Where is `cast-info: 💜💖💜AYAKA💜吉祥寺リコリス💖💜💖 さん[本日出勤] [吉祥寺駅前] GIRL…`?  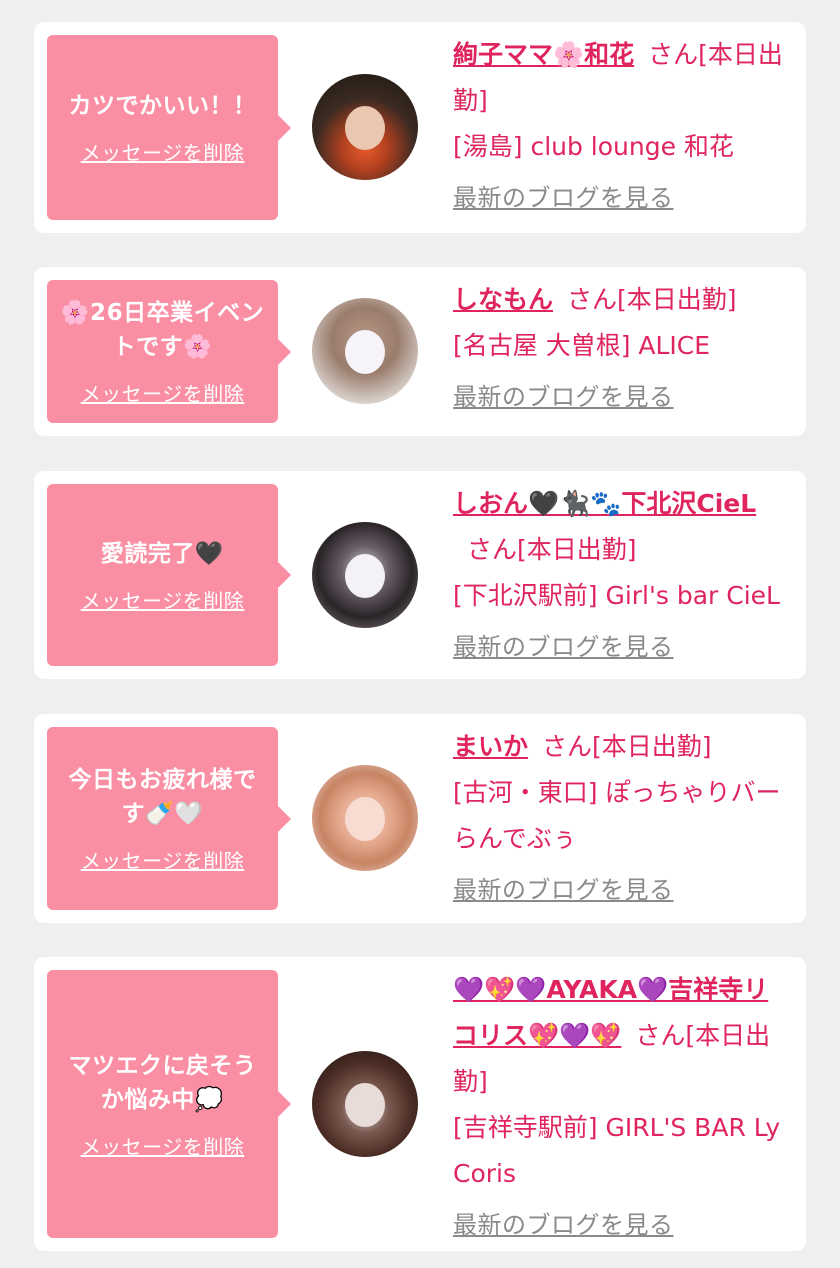 cast-info: 💜💖💜AYAKA💜吉祥寺リコリス💖💜💖 さん[本日出勤] [吉祥寺駅前] GIRL… is located at coordinates (623, 1103).